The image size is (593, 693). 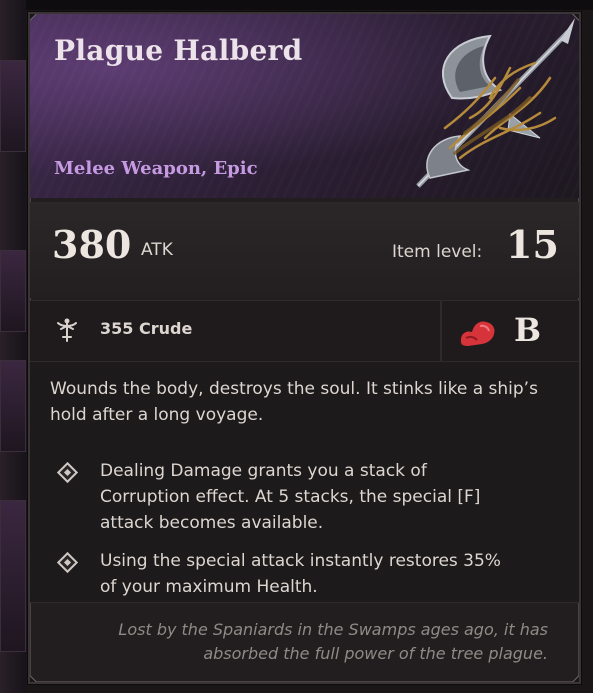 What do you see at coordinates (437, 252) in the screenshot?
I see `item-level-label: Item level:` at bounding box center [437, 252].